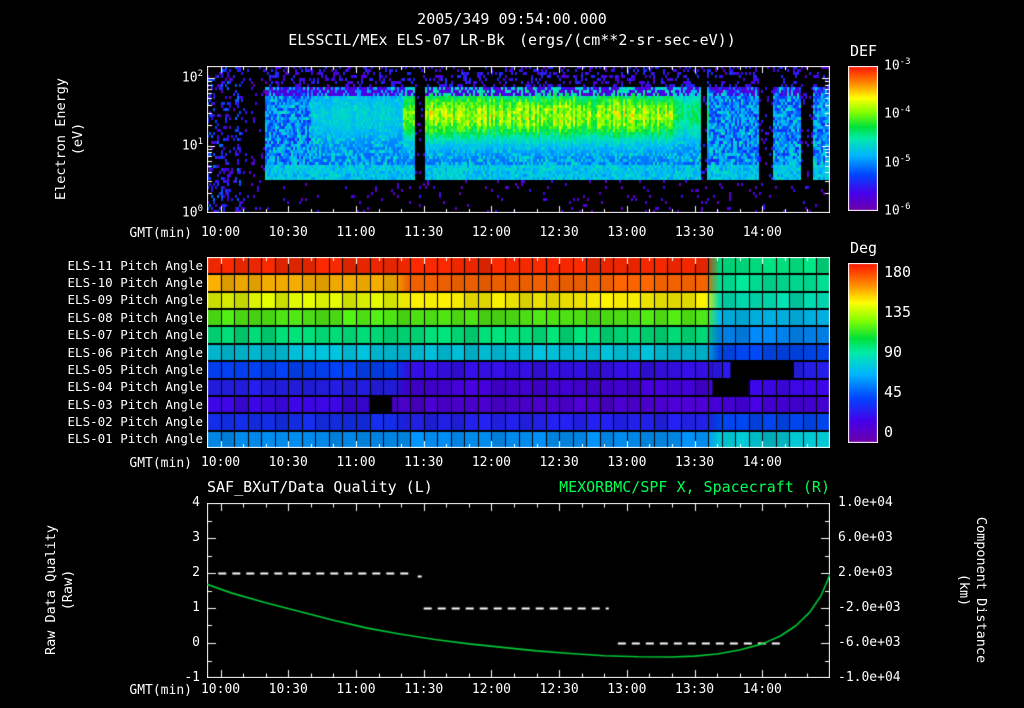 The height and width of the screenshot is (708, 1024). Describe the element at coordinates (897, 210) in the screenshot. I see `def-tick-label: 10-6` at that location.